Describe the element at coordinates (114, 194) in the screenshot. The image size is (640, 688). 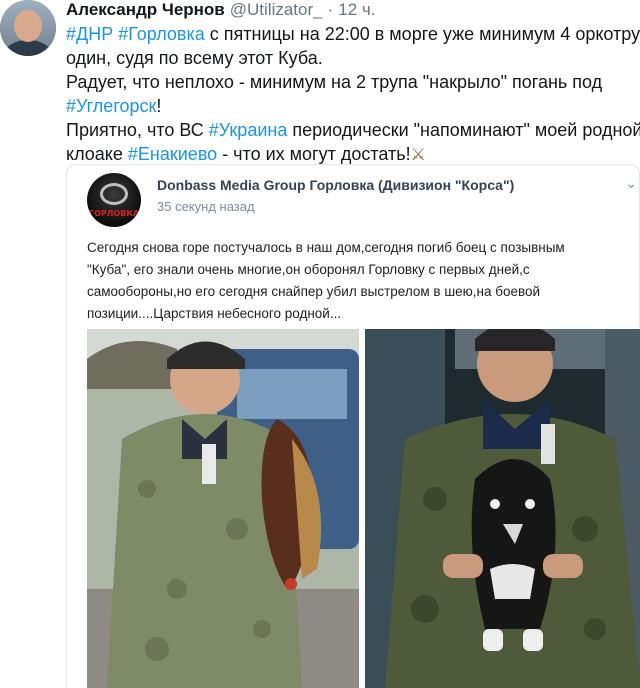
I see `logo-ring-icon` at that location.